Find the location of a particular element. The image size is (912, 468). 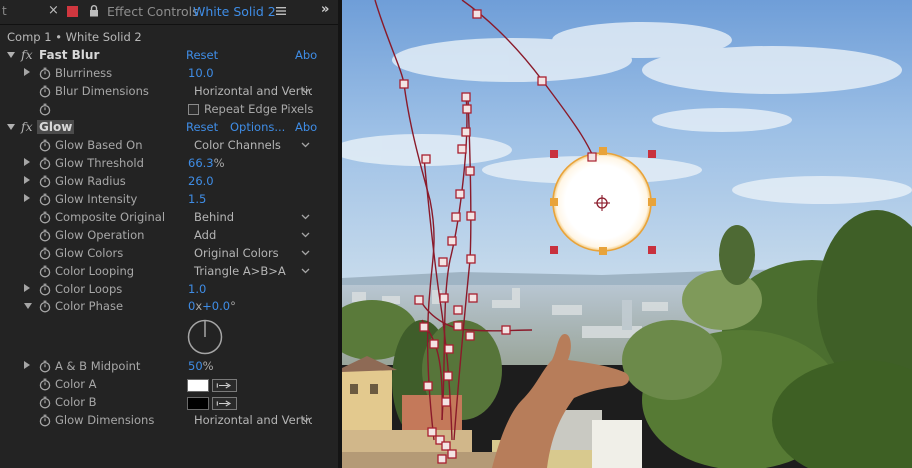

property-repeat-edge-pixels: Repeat Edge Pixels is located at coordinates (169, 110).